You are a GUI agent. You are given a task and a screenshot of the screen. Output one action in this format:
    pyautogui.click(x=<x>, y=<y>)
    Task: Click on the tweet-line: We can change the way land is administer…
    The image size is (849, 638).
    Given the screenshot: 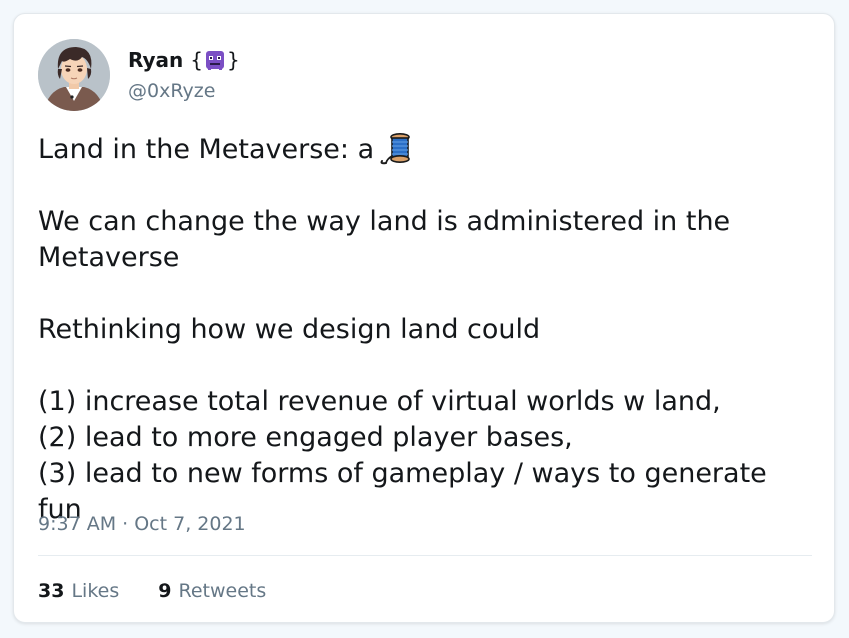 What is the action you would take?
    pyautogui.click(x=384, y=239)
    